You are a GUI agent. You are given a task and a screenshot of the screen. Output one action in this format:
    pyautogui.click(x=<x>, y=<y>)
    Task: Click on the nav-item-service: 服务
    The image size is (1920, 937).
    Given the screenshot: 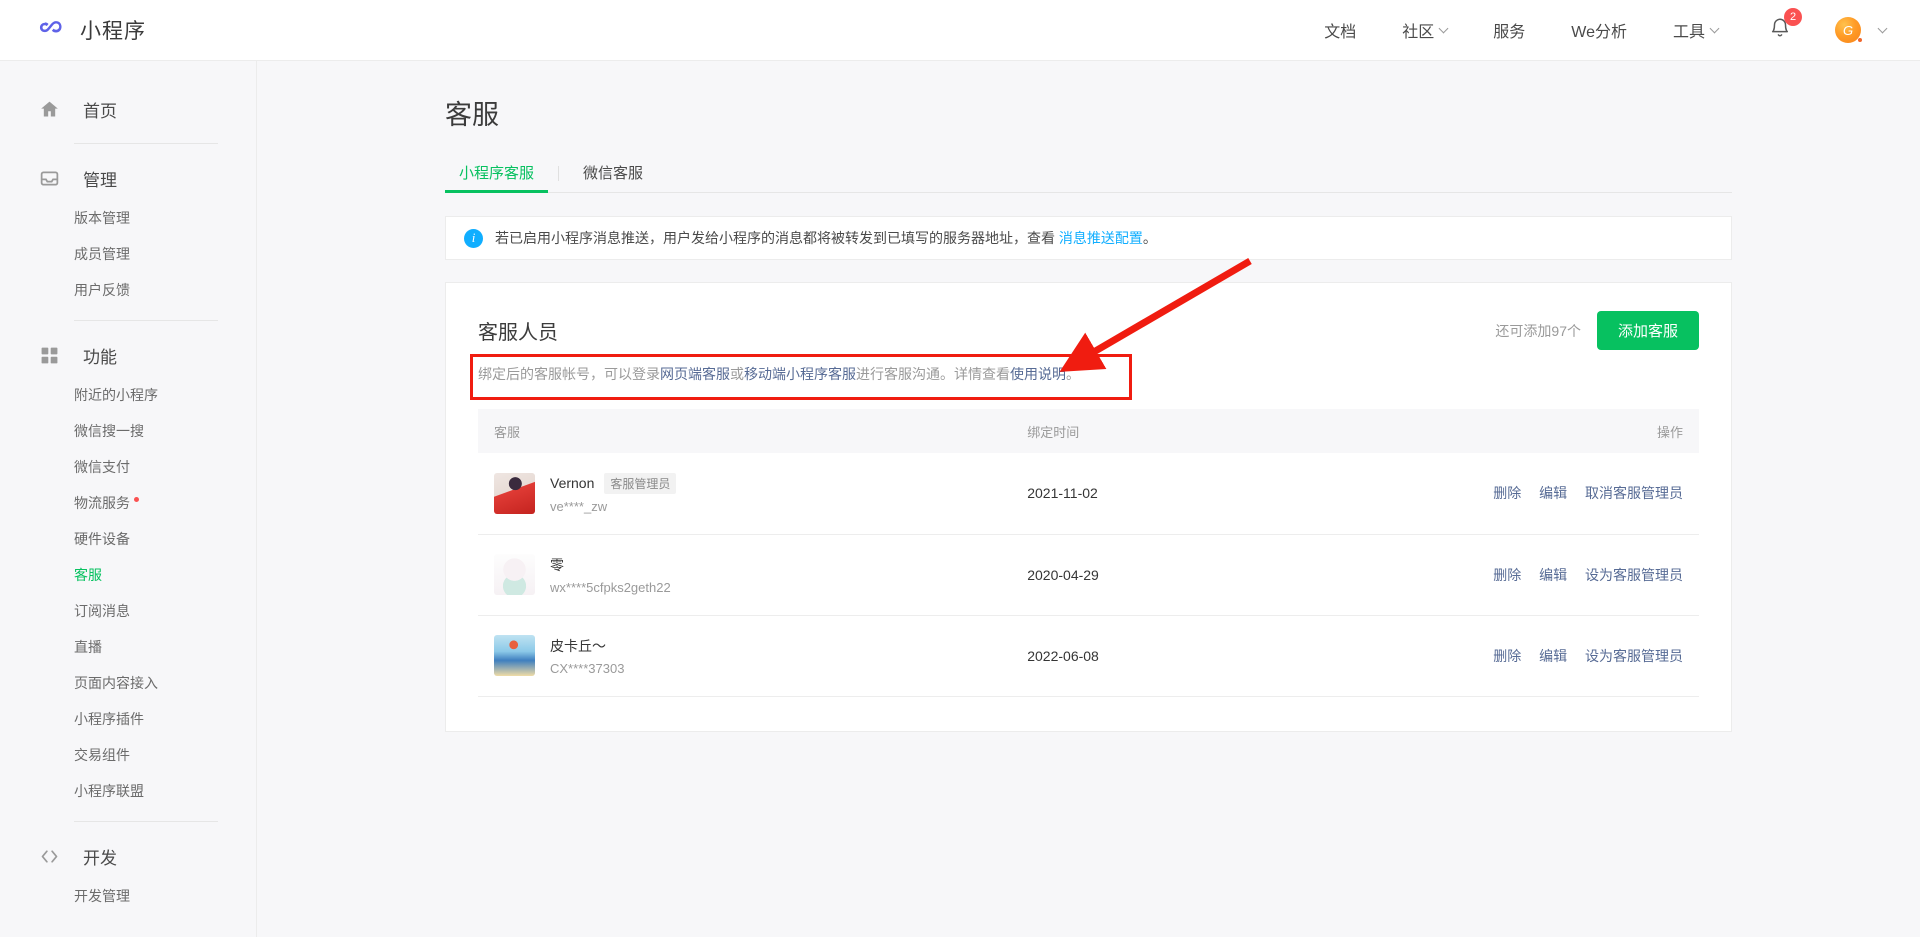 What is the action you would take?
    pyautogui.click(x=1509, y=30)
    